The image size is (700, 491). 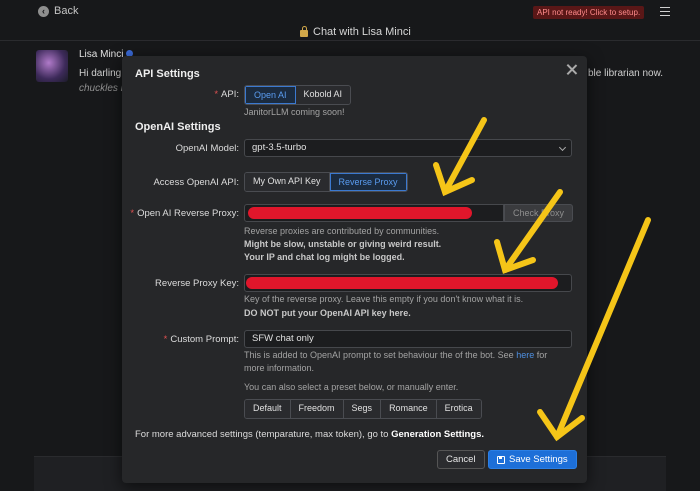 I want to click on api-warning-badge: API not ready! Click to setup., so click(x=589, y=12).